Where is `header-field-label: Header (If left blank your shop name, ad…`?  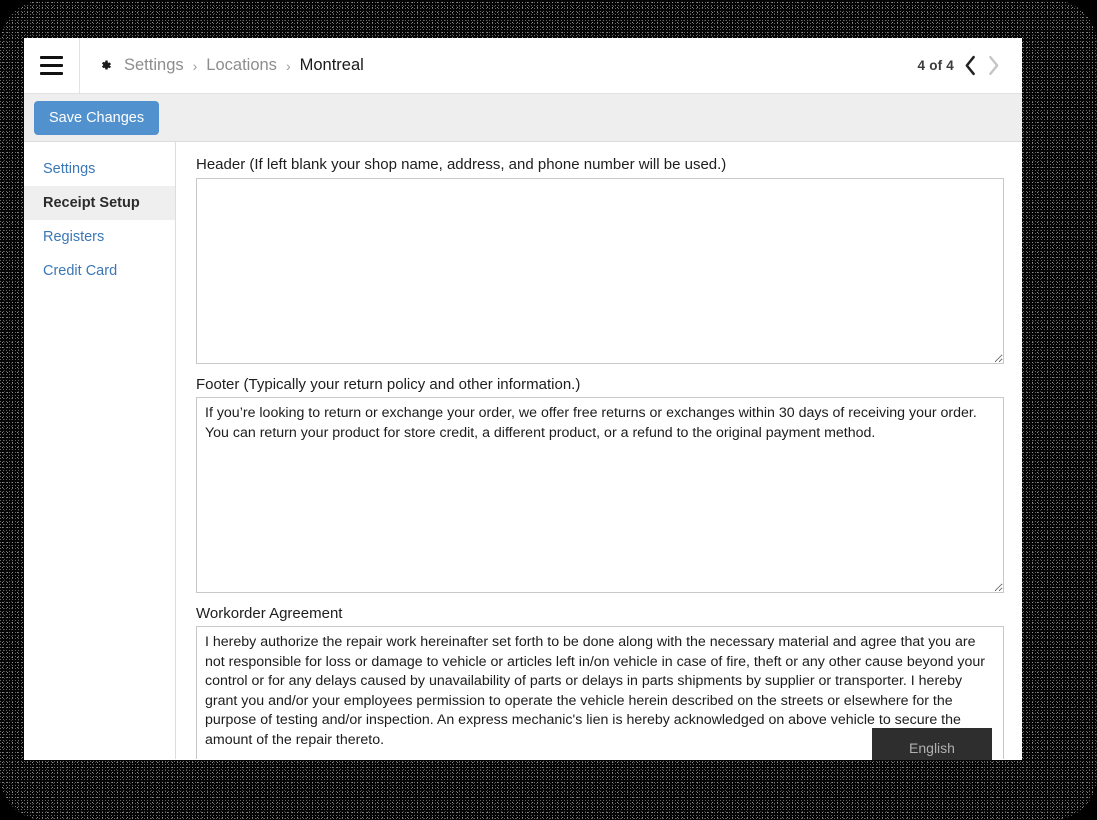
header-field-label: Header (If left blank your shop name, ad… is located at coordinates (461, 164).